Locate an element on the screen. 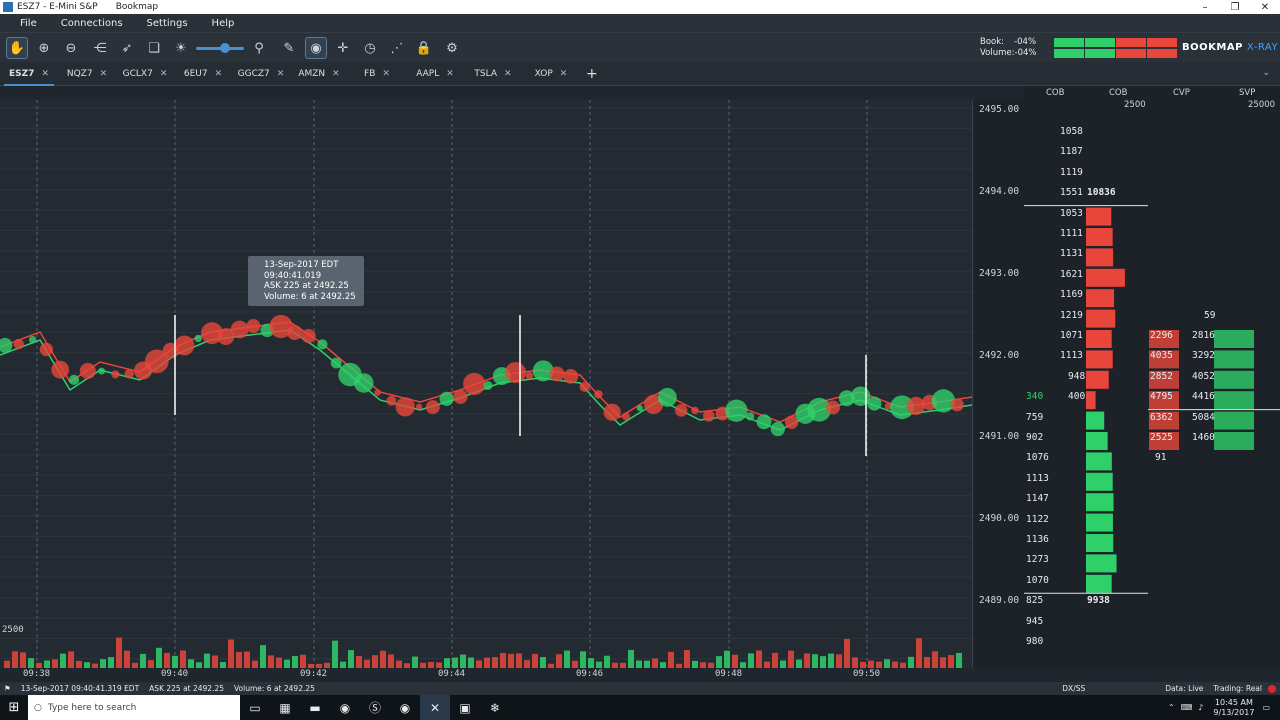 The image size is (1280, 720). volume-icon: ♪ is located at coordinates (1200, 707).